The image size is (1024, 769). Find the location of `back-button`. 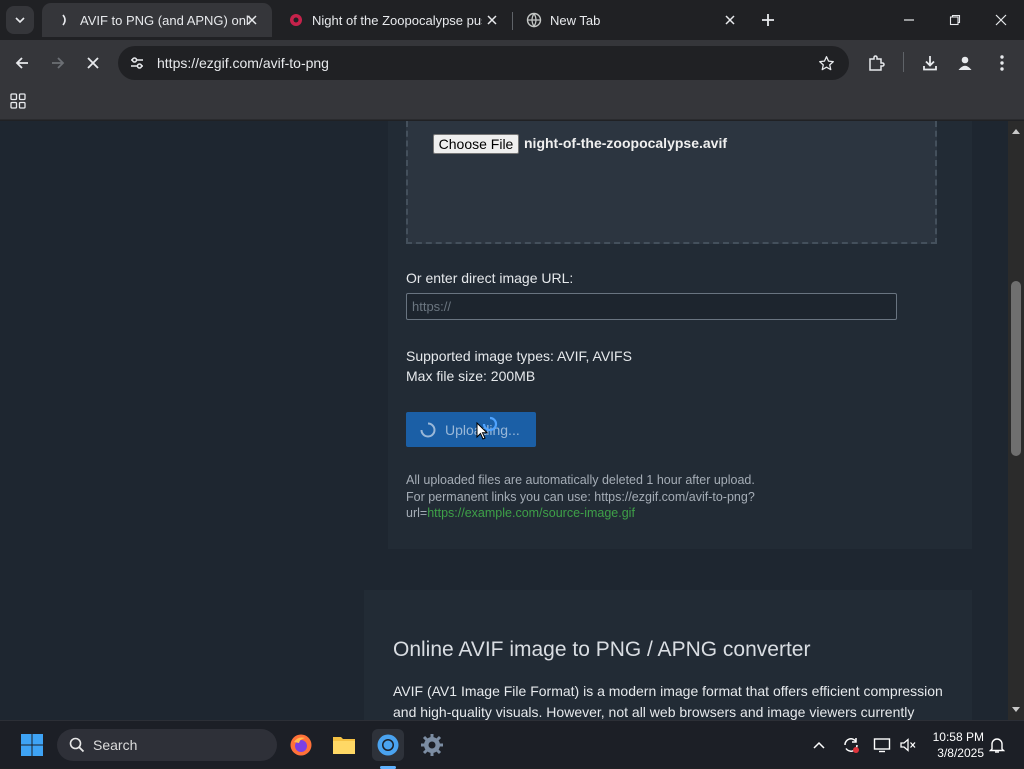

back-button is located at coordinates (22, 63).